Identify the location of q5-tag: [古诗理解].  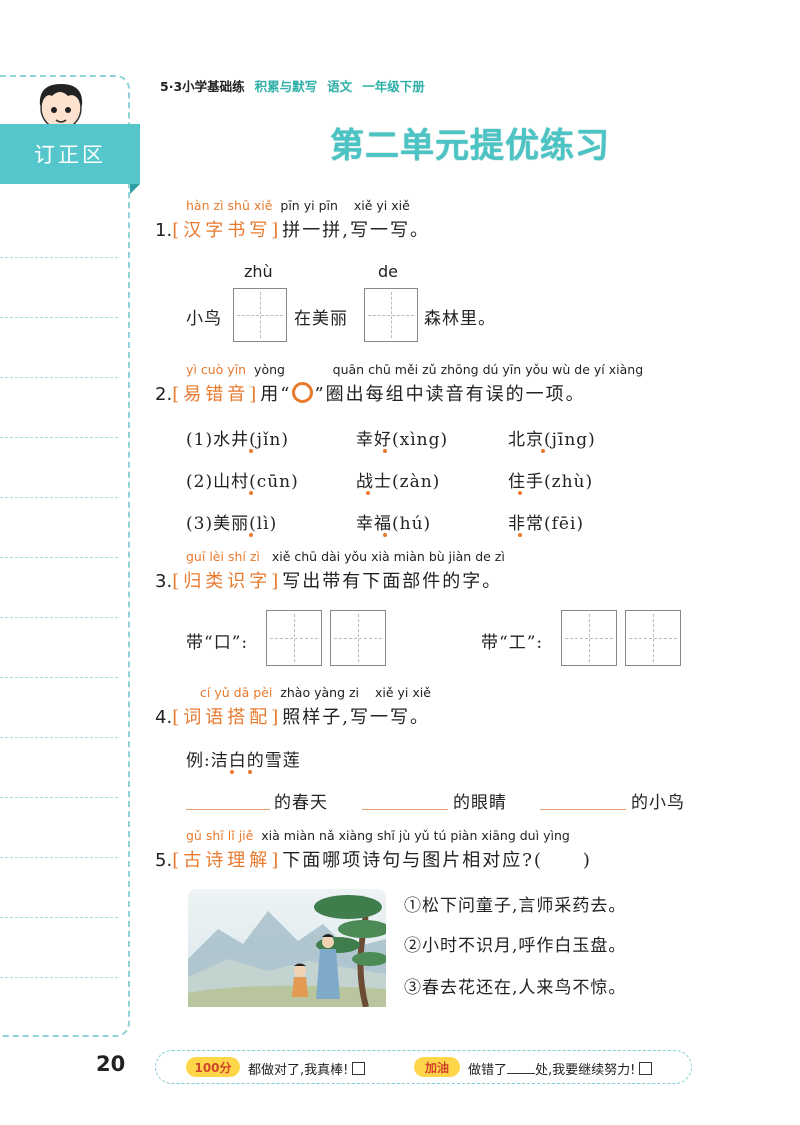
(227, 860).